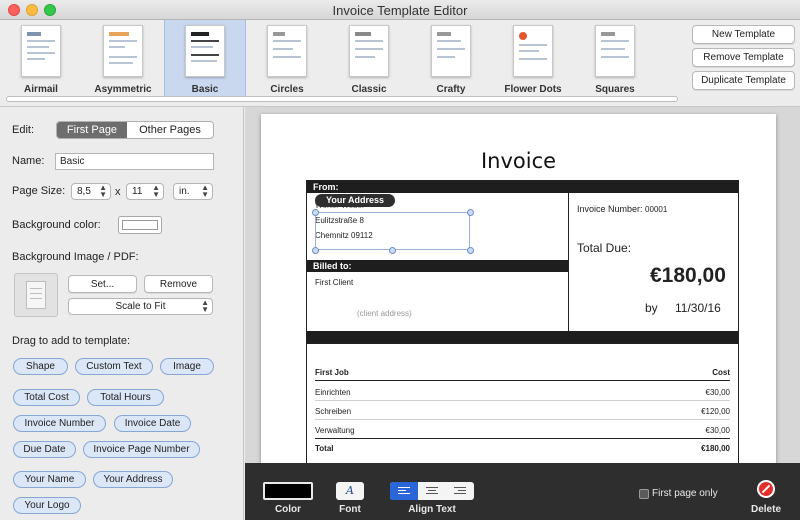  Describe the element at coordinates (568, 262) in the screenshot. I see `column-divider` at that location.